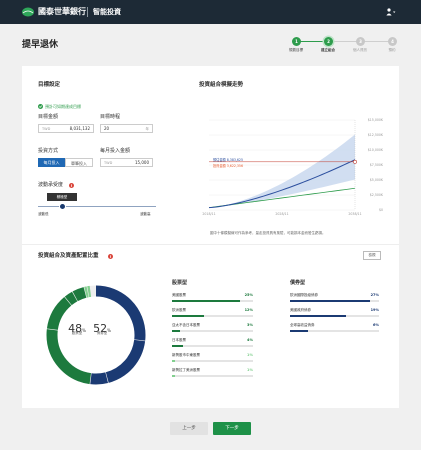 This screenshot has height=450, width=421. I want to click on prev-button: 上一步, so click(189, 428).